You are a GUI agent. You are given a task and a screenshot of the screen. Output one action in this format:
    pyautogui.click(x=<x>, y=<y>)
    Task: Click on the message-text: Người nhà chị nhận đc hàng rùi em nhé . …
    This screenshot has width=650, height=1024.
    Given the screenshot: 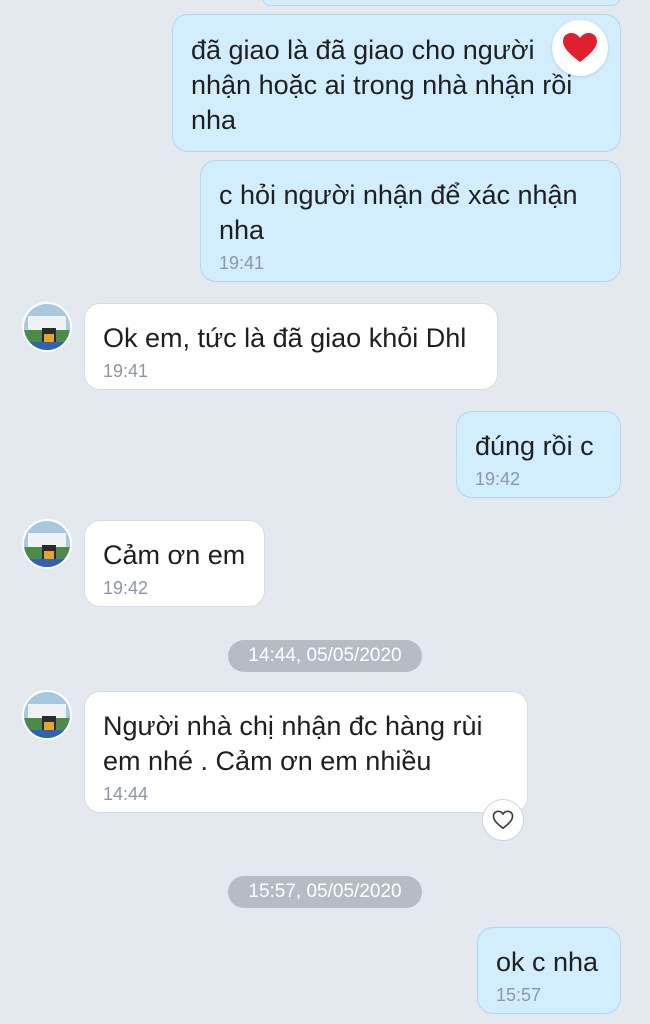 What is the action you would take?
    pyautogui.click(x=293, y=743)
    